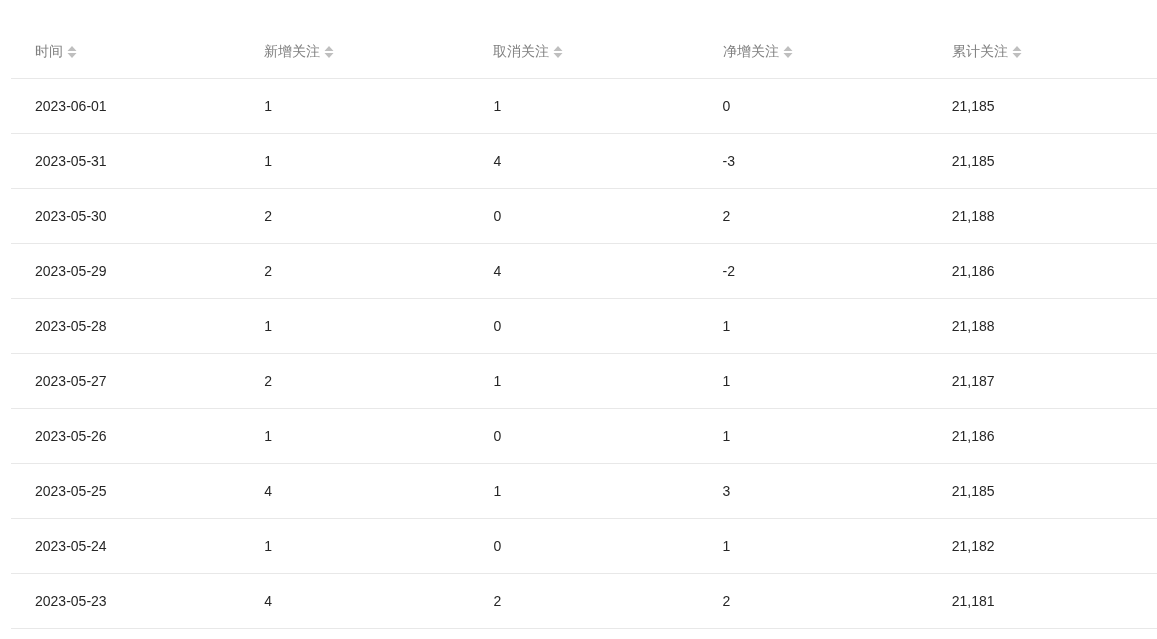 The image size is (1157, 639). What do you see at coordinates (71, 546) in the screenshot?
I see `table-cell-text: 2023-05-24` at bounding box center [71, 546].